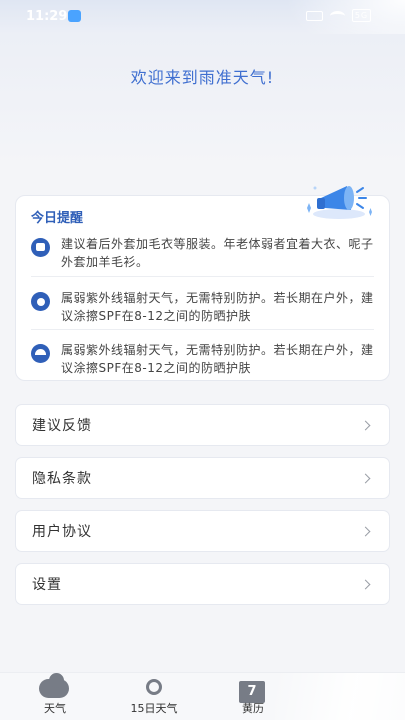 This screenshot has width=405, height=720. Describe the element at coordinates (202, 425) in the screenshot. I see `menu-item-feedback: 建议反馈` at that location.